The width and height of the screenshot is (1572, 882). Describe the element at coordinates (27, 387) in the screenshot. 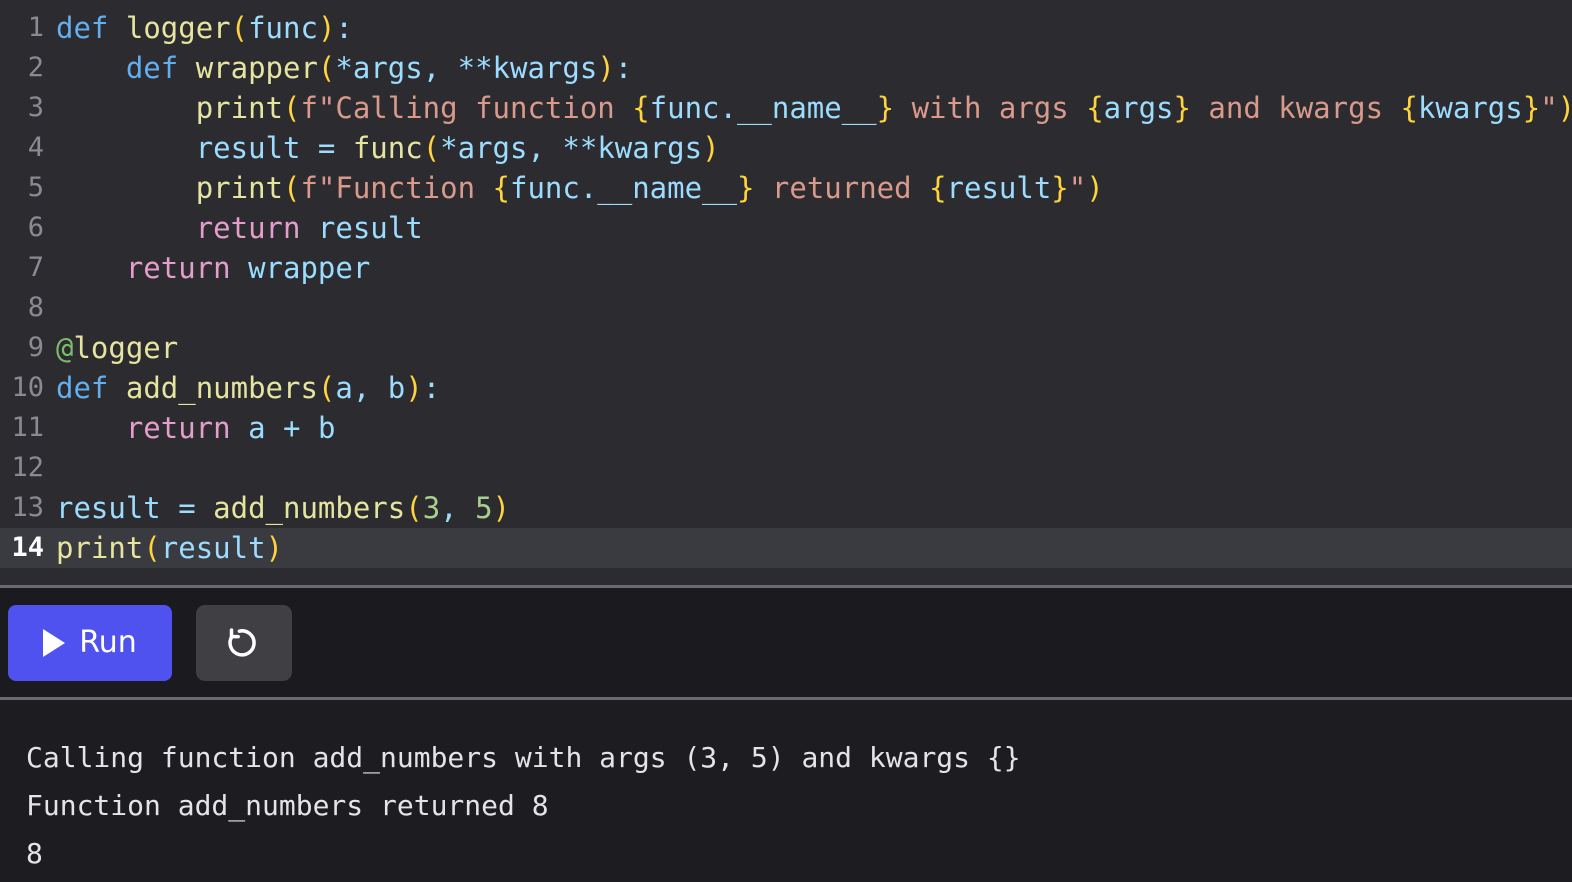

I see `line-number: 10` at that location.